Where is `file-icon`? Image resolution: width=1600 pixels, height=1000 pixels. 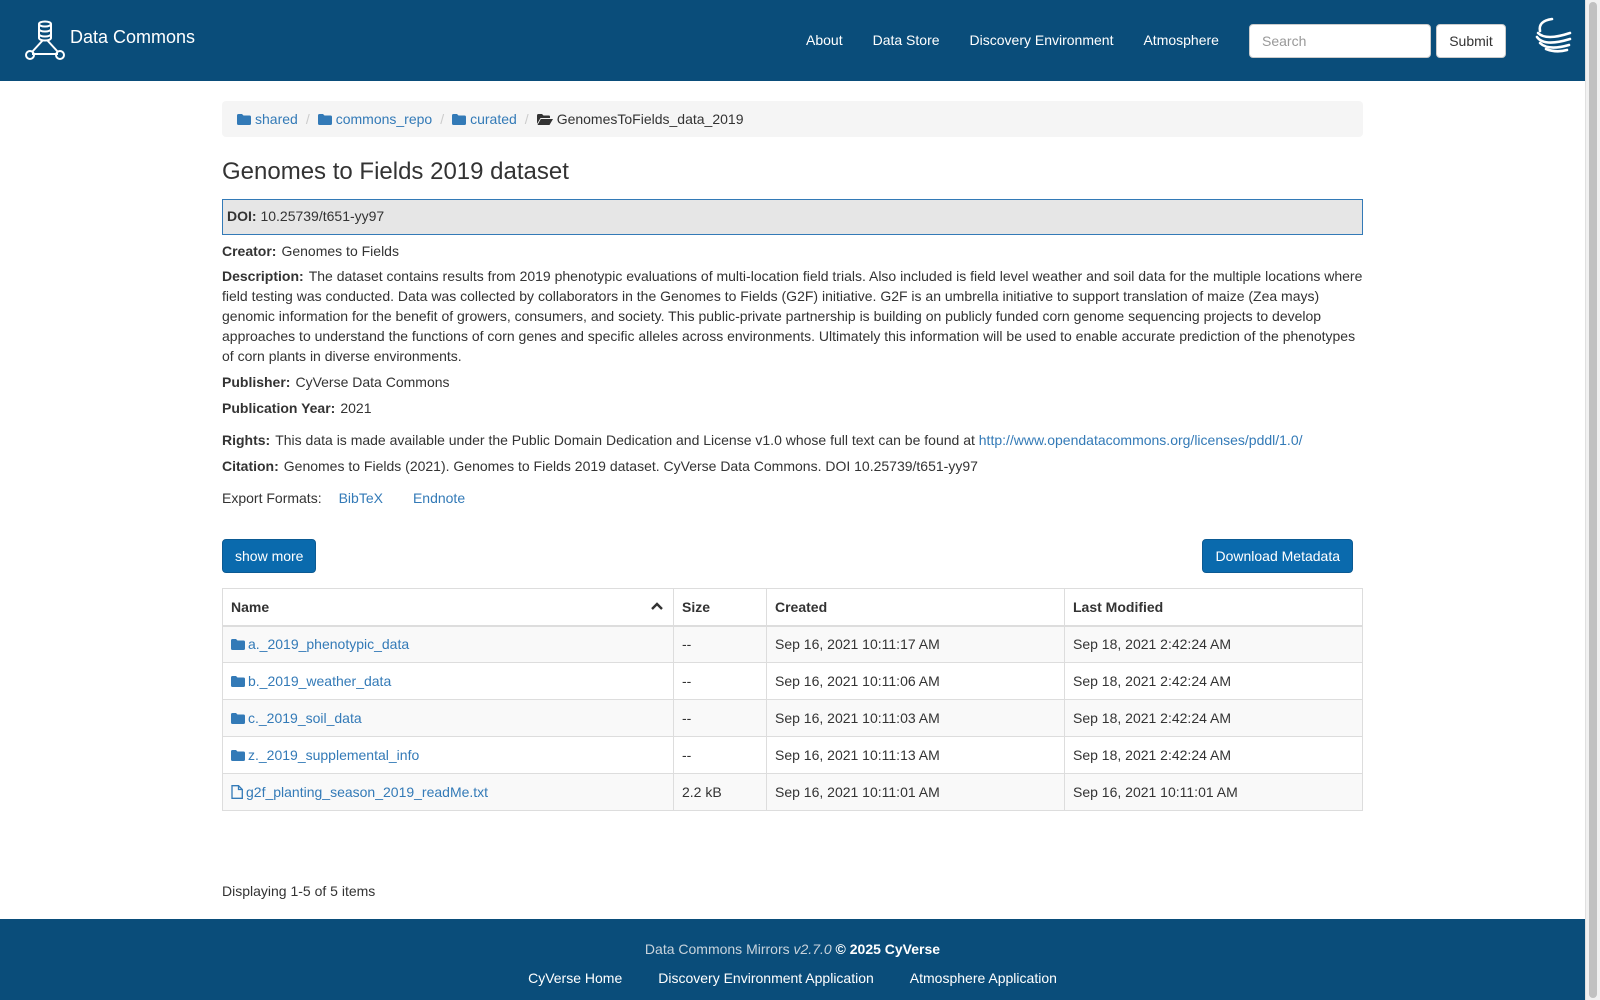 file-icon is located at coordinates (237, 792).